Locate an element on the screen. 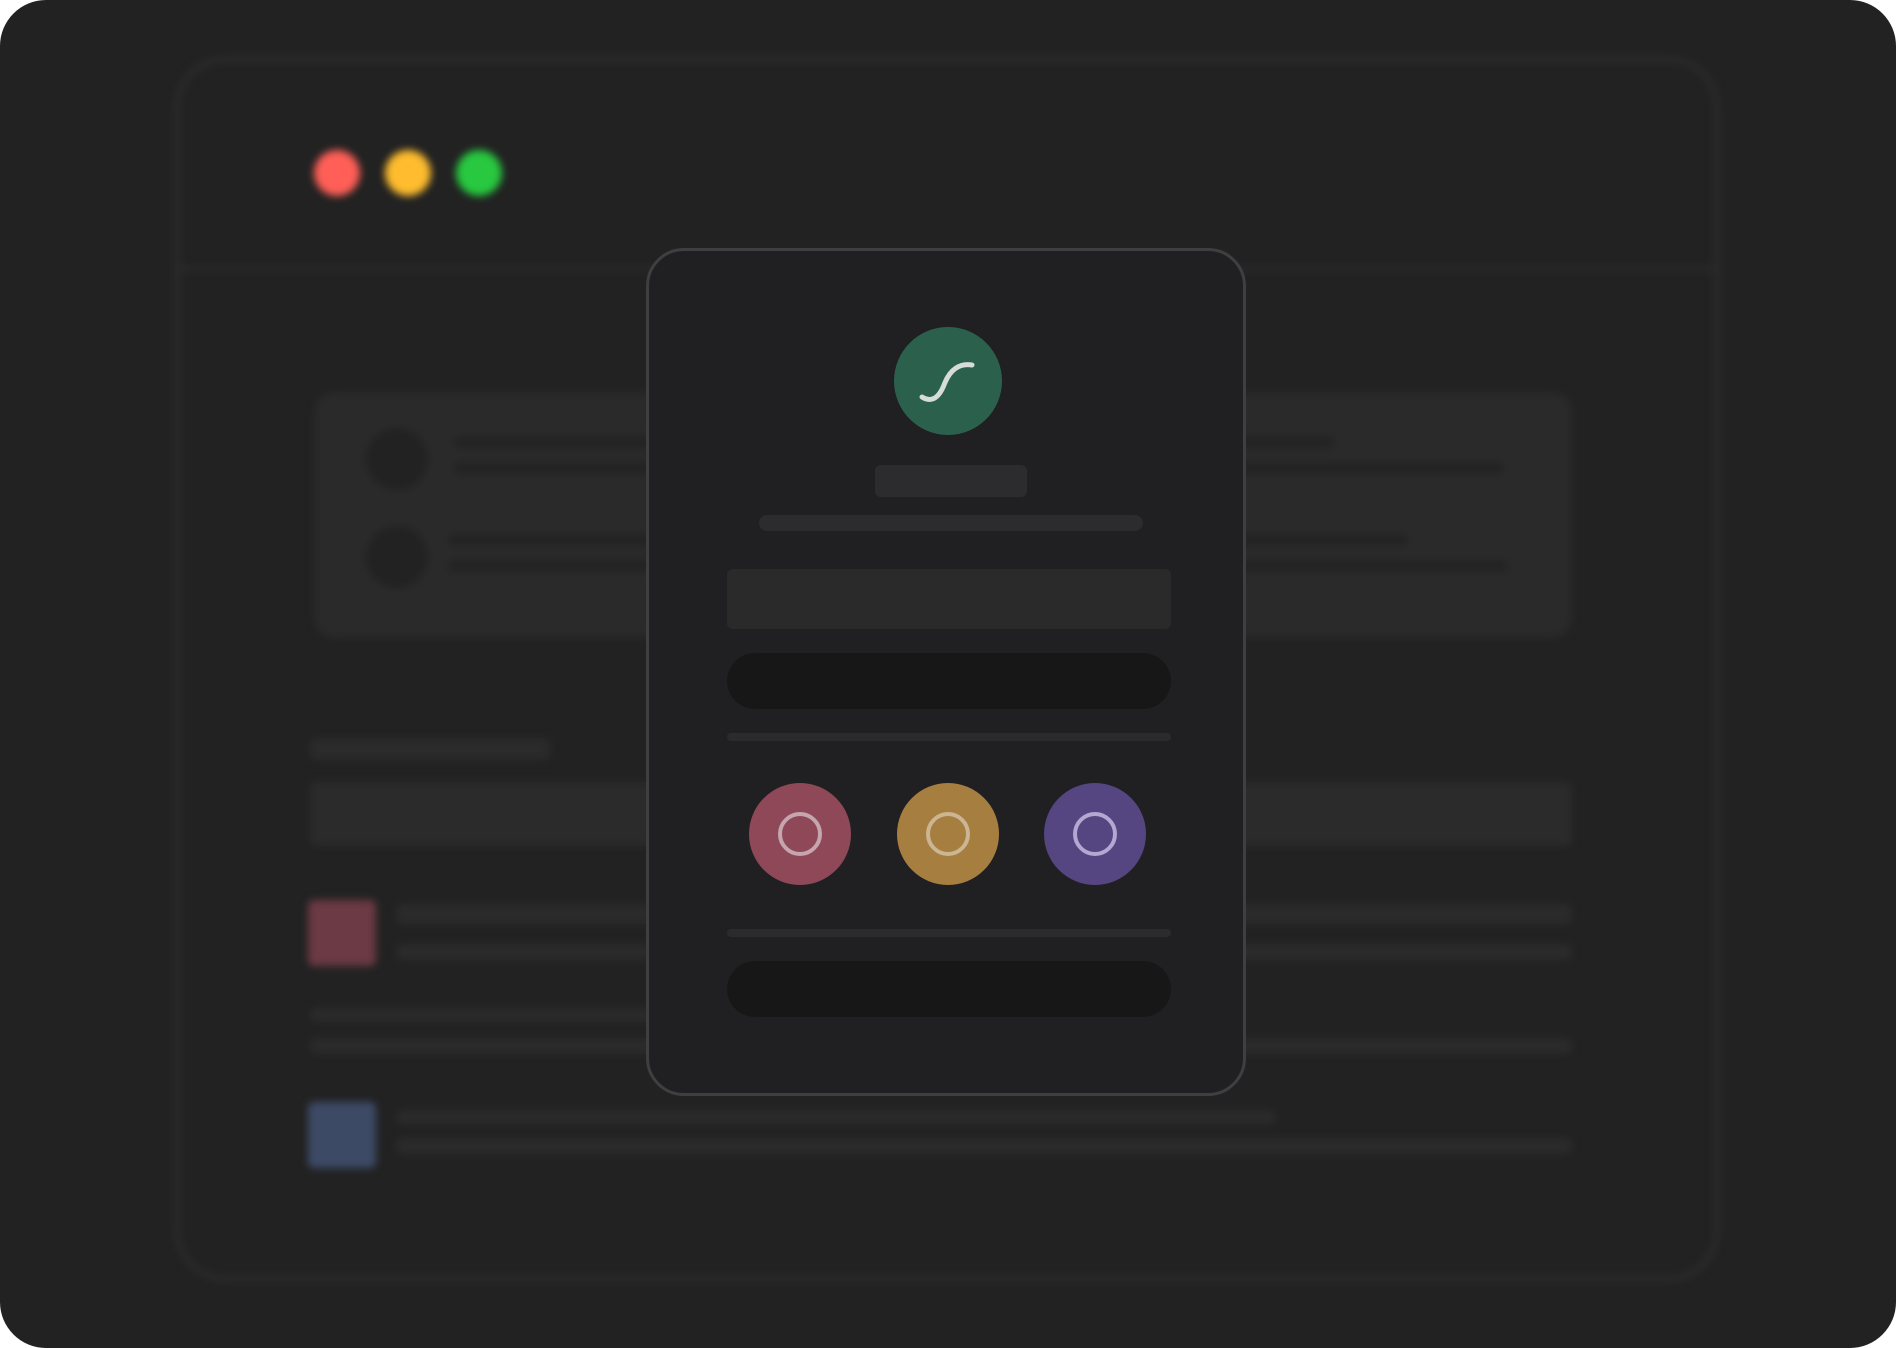 This screenshot has width=1896, height=1348. option-red-button is located at coordinates (800, 834).